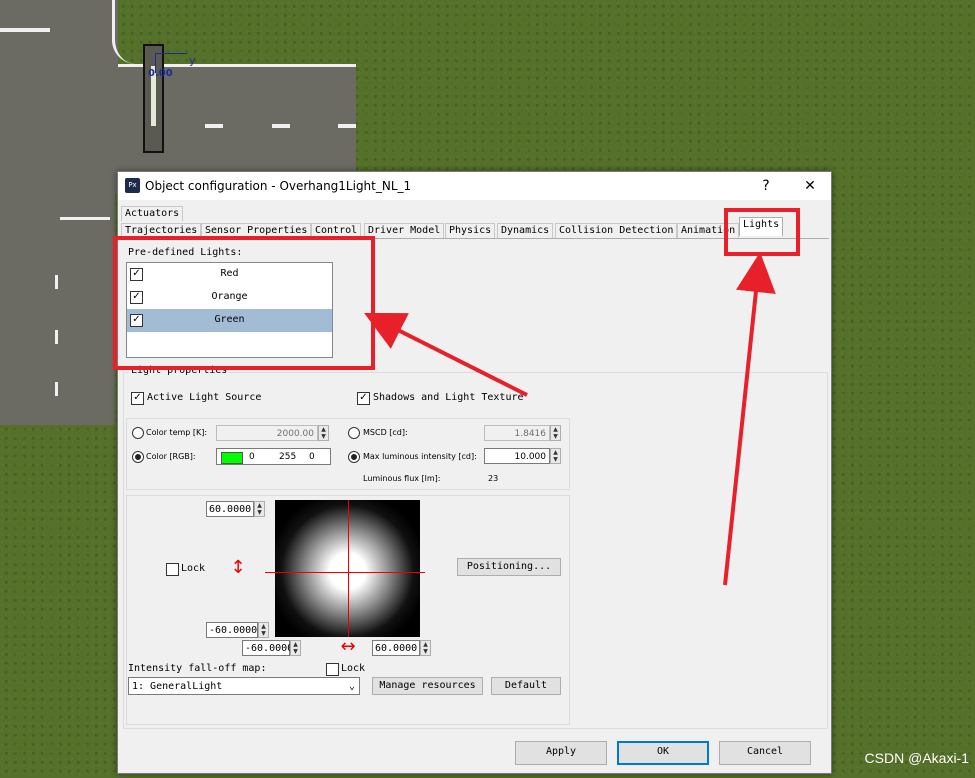 The image size is (975, 778). Describe the element at coordinates (238, 567) in the screenshot. I see `vertical-resize-icon: ↕` at that location.